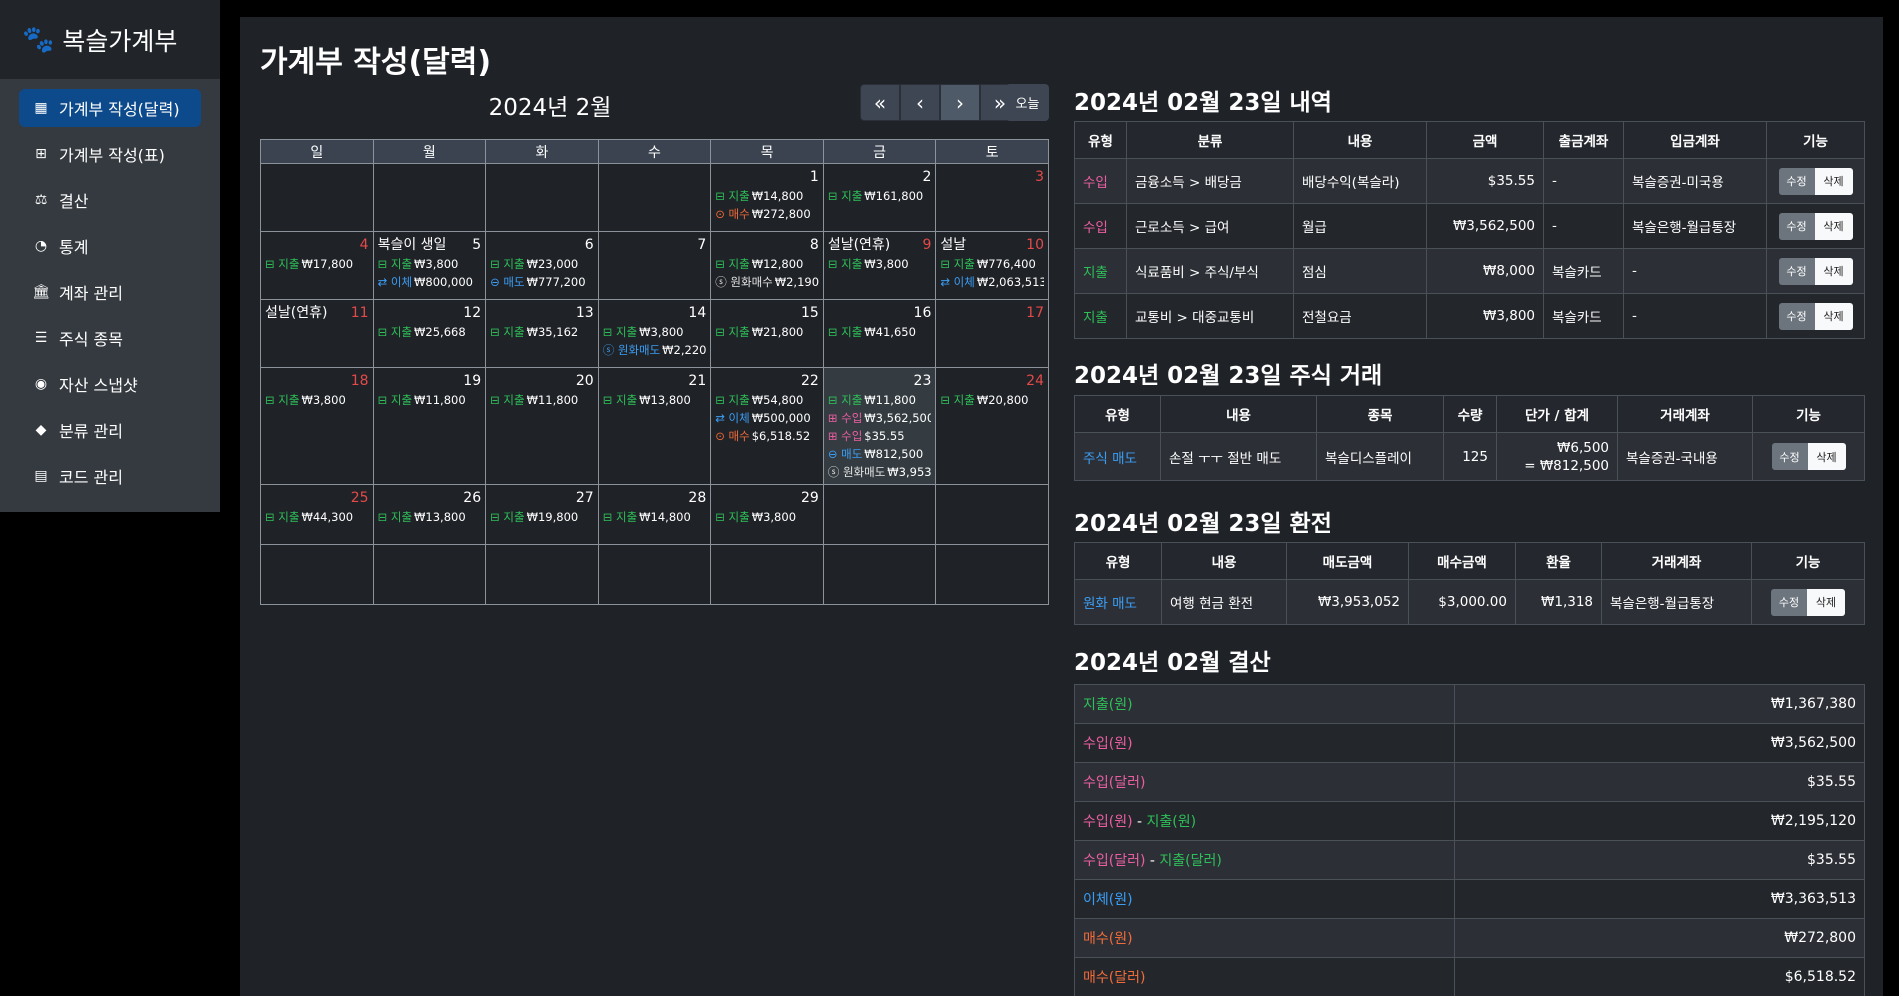 The width and height of the screenshot is (1899, 996). What do you see at coordinates (317, 245) in the screenshot?
I see `day-header: 4` at bounding box center [317, 245].